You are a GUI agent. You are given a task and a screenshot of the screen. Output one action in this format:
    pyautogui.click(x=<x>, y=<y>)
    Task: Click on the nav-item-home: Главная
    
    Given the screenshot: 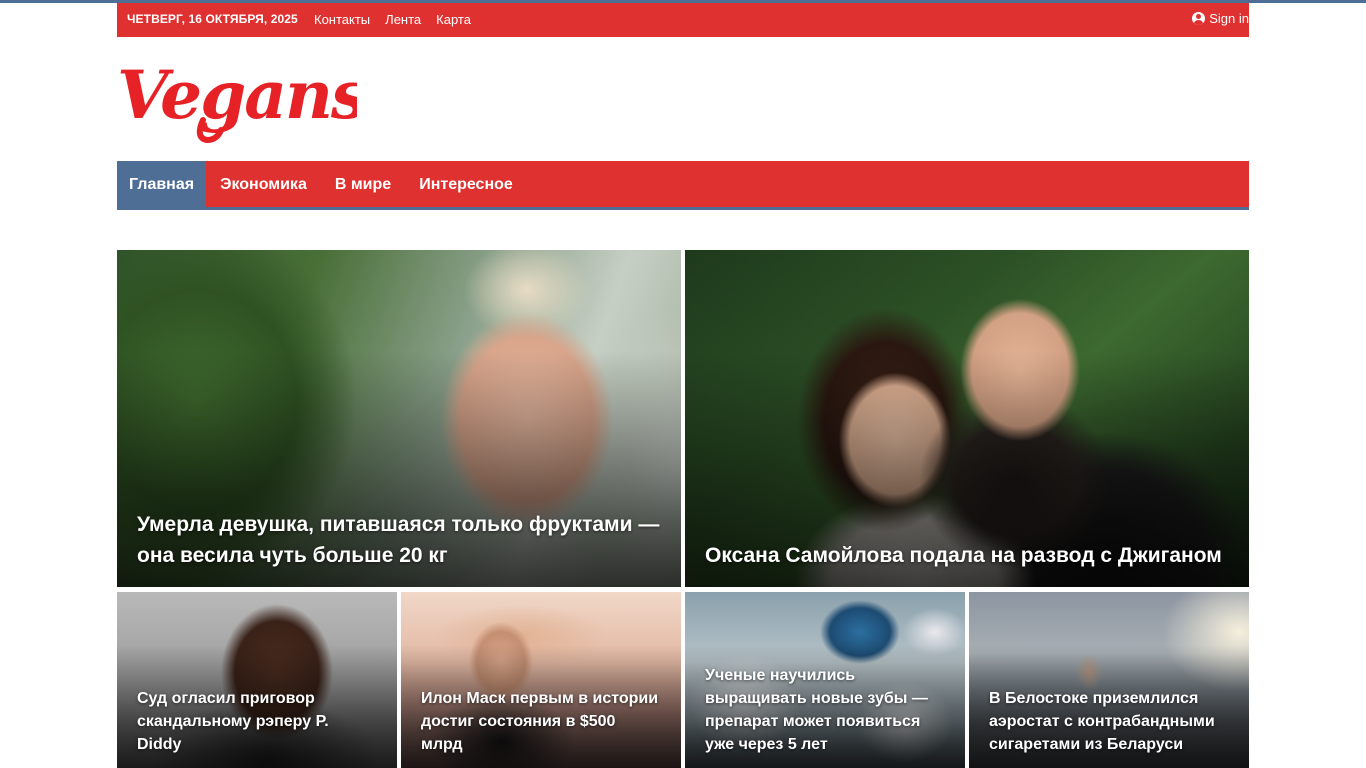 What is the action you would take?
    pyautogui.click(x=162, y=184)
    